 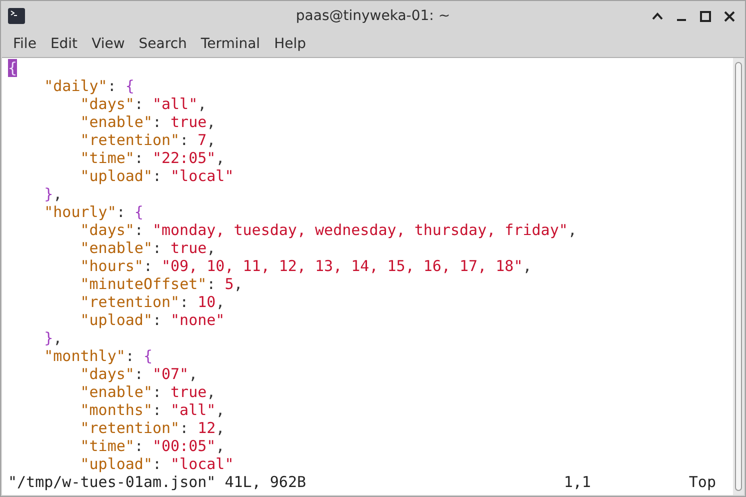 What do you see at coordinates (290, 44) in the screenshot?
I see `menu-item: Help` at bounding box center [290, 44].